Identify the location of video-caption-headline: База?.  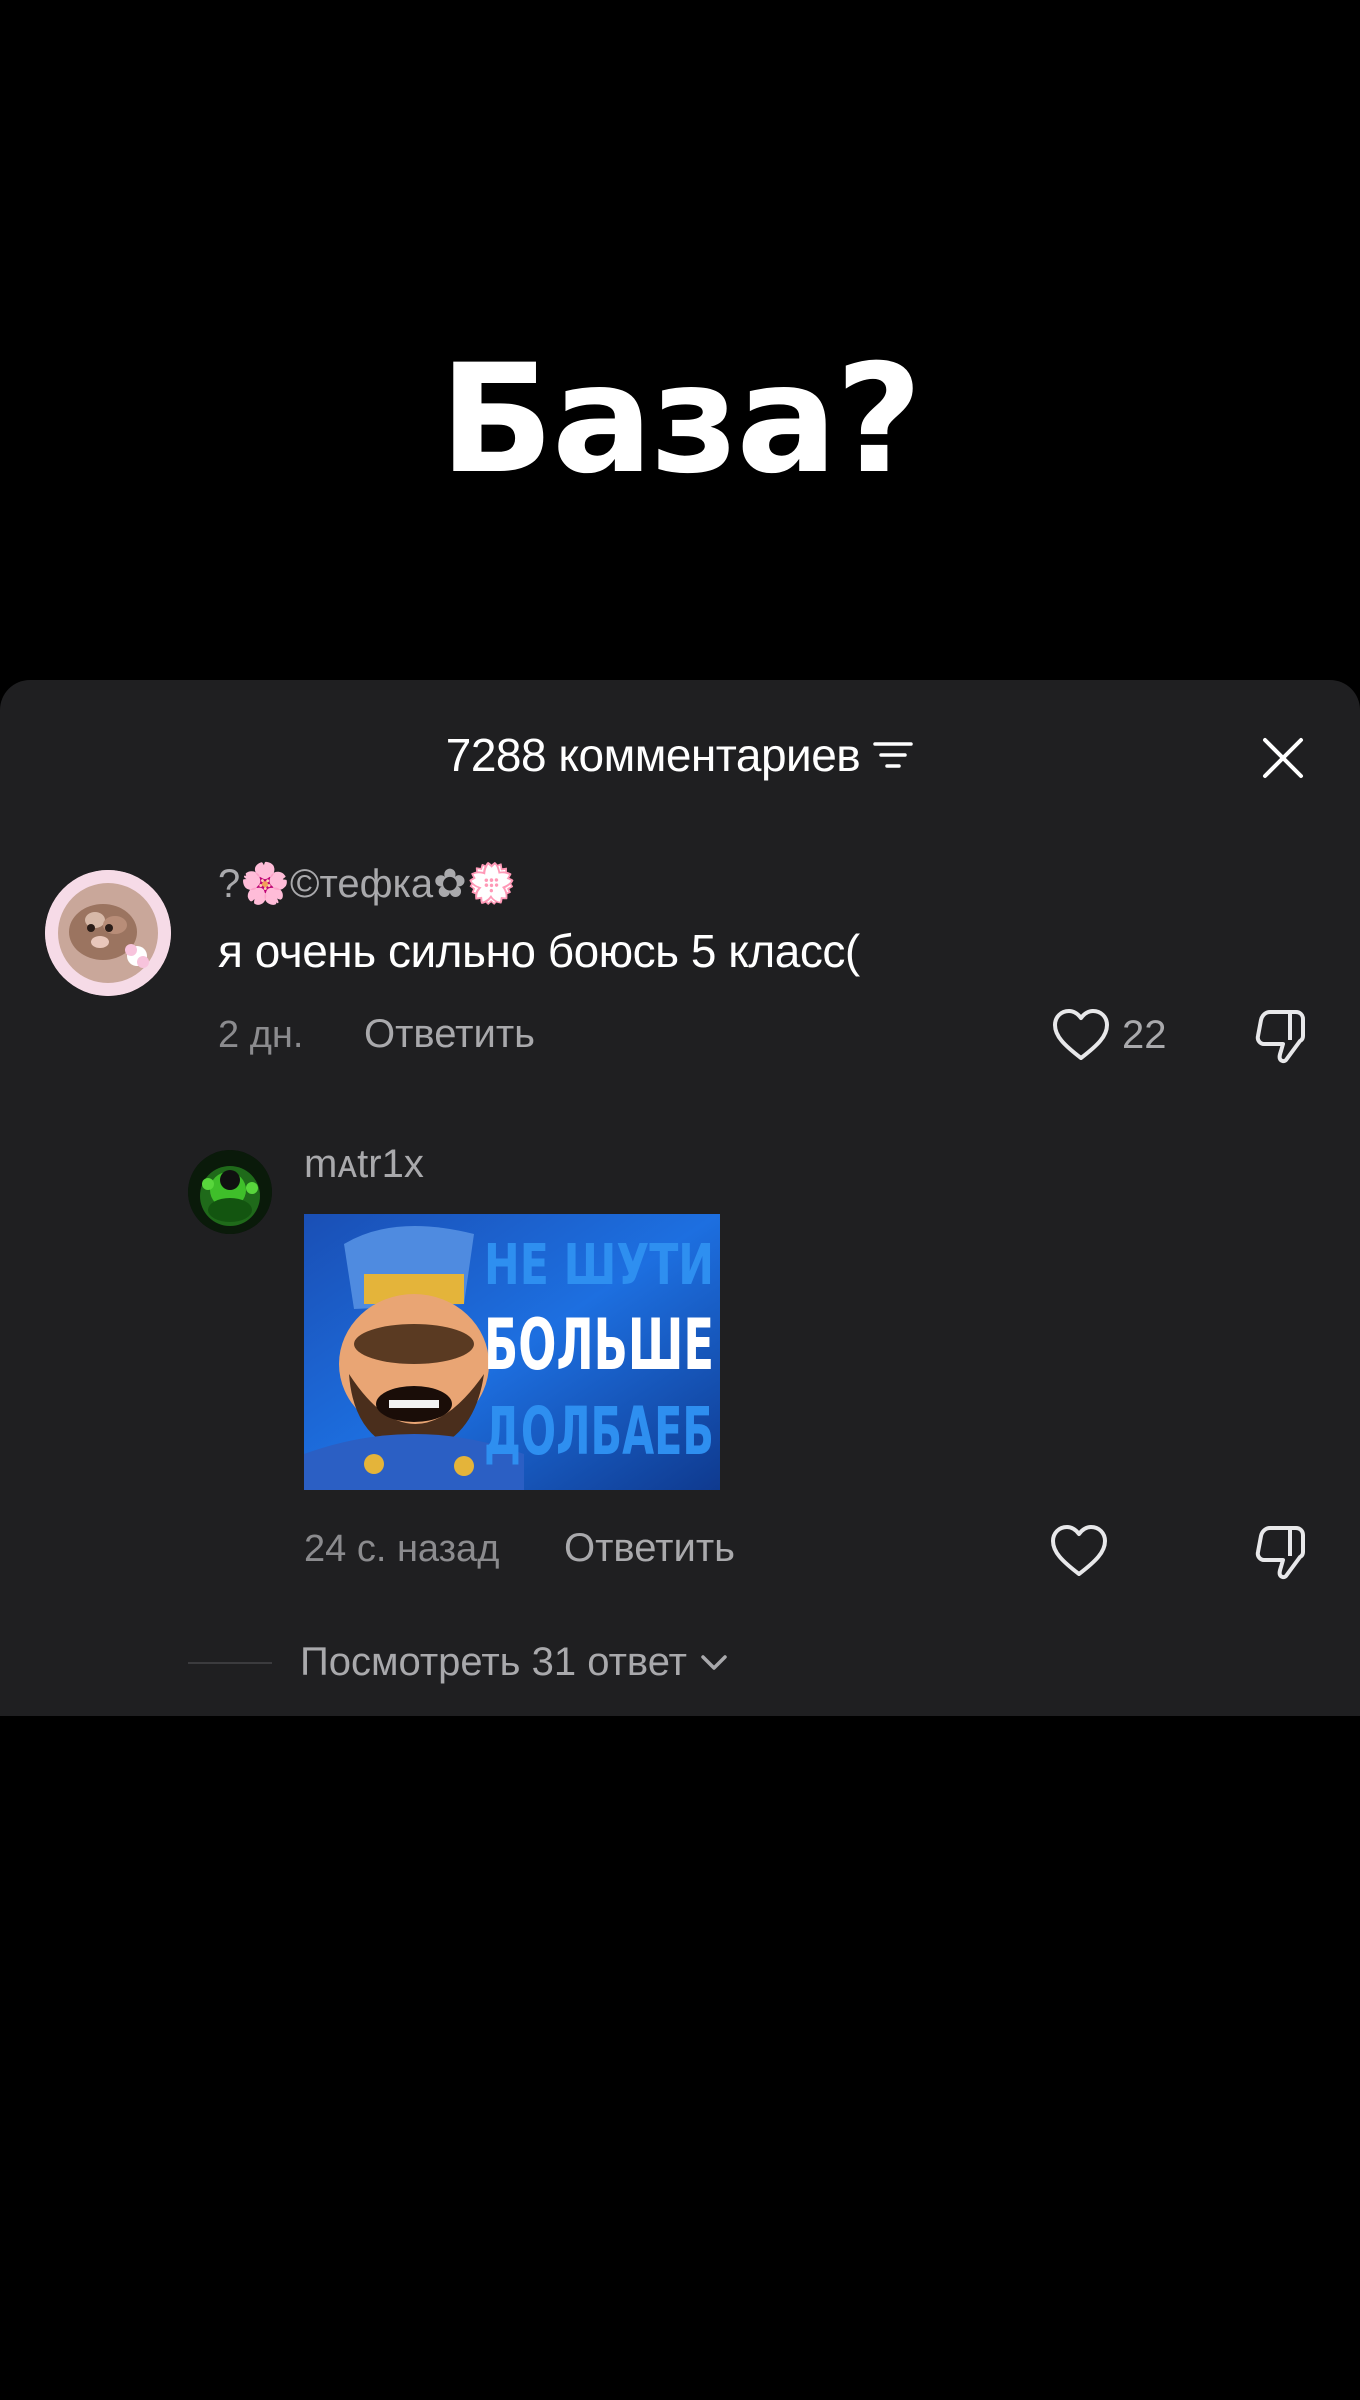
(681, 420).